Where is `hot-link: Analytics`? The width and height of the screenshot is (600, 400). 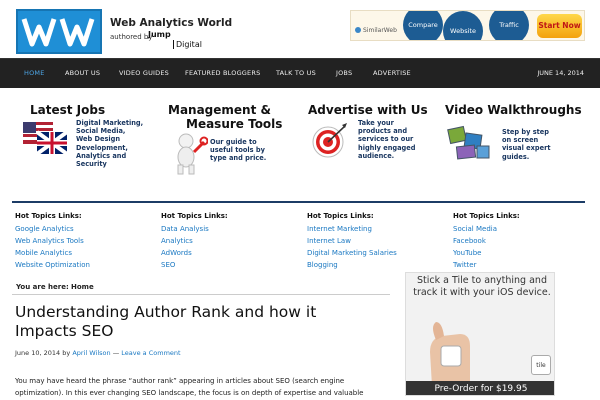
hot-link: Analytics is located at coordinates (231, 241).